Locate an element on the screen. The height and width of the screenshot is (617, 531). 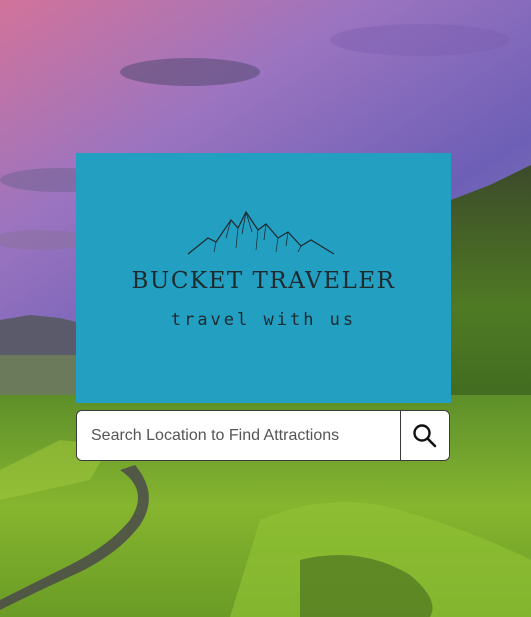
mountain-logo-icon is located at coordinates (261, 232).